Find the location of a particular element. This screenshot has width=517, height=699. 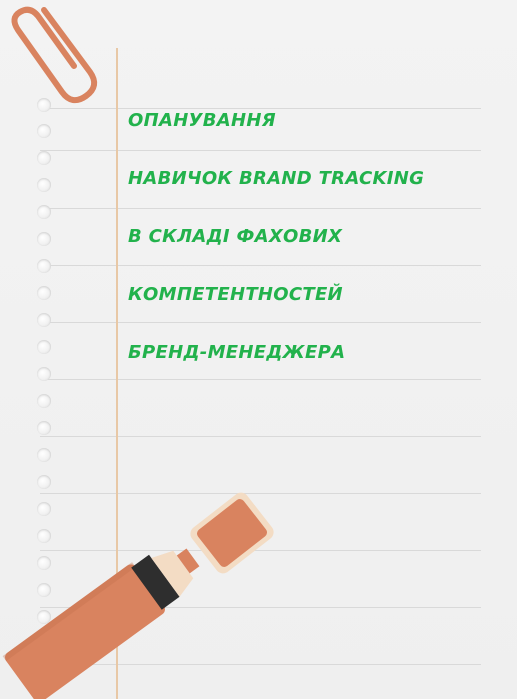

paperclip-icon is located at coordinates (54, 55).